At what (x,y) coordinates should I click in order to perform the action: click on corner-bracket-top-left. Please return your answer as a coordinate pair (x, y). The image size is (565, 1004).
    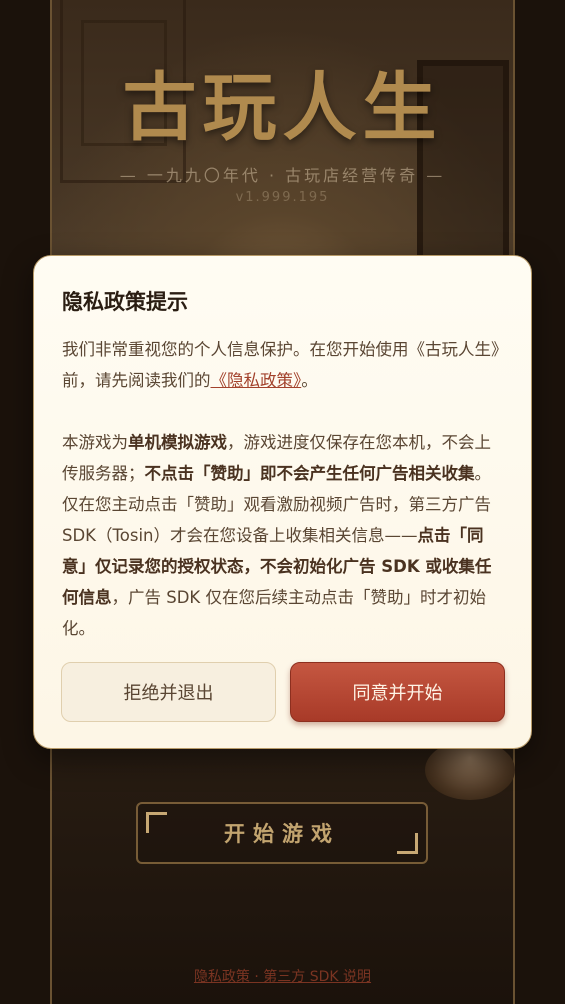
    Looking at the image, I should click on (156, 822).